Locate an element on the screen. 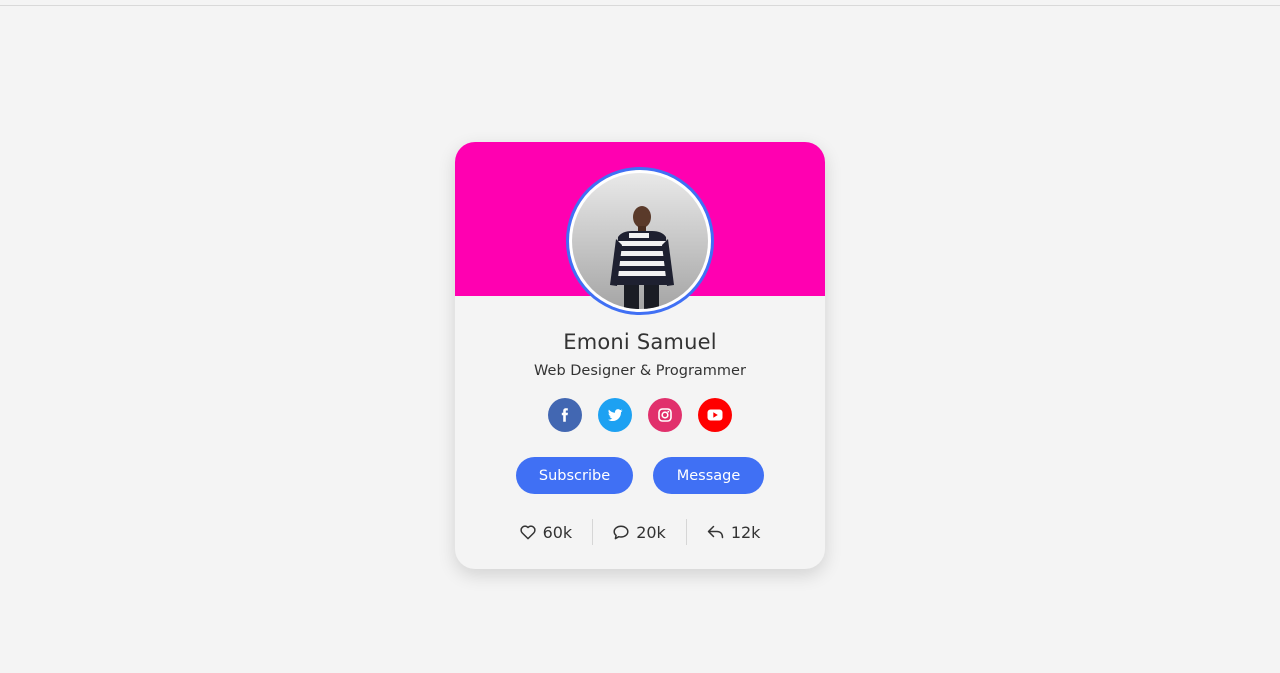 The height and width of the screenshot is (673, 1280). avatar is located at coordinates (640, 241).